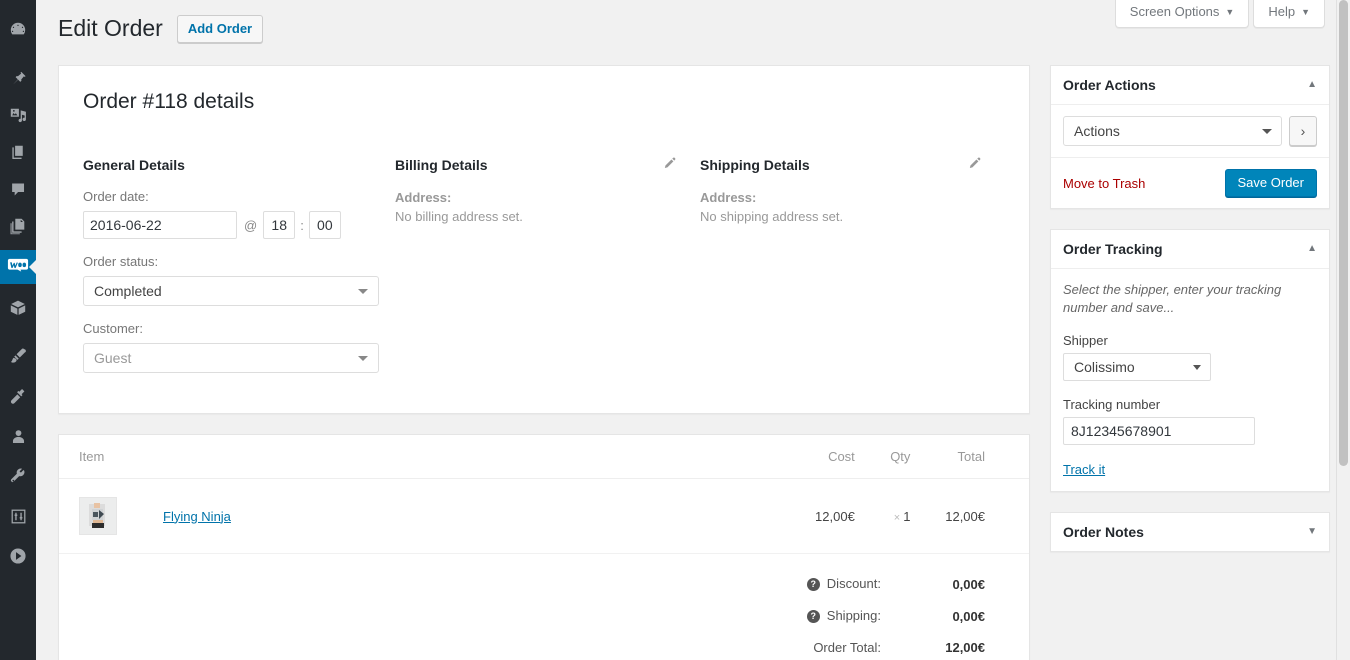  I want to click on sidebar-item-posts, so click(18, 78).